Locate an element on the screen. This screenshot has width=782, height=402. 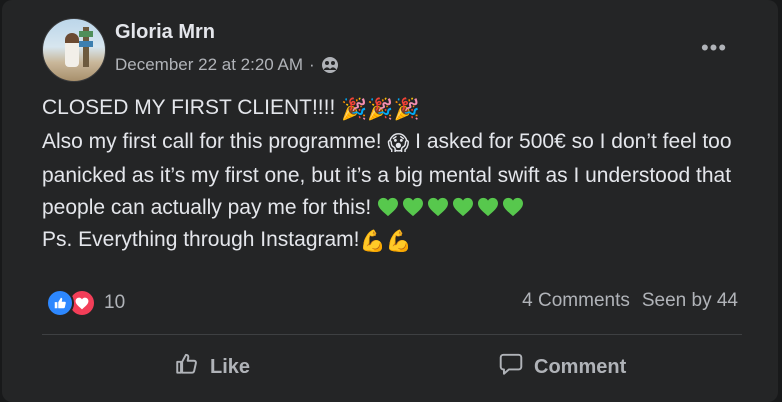
like-reaction-icon is located at coordinates (60, 303).